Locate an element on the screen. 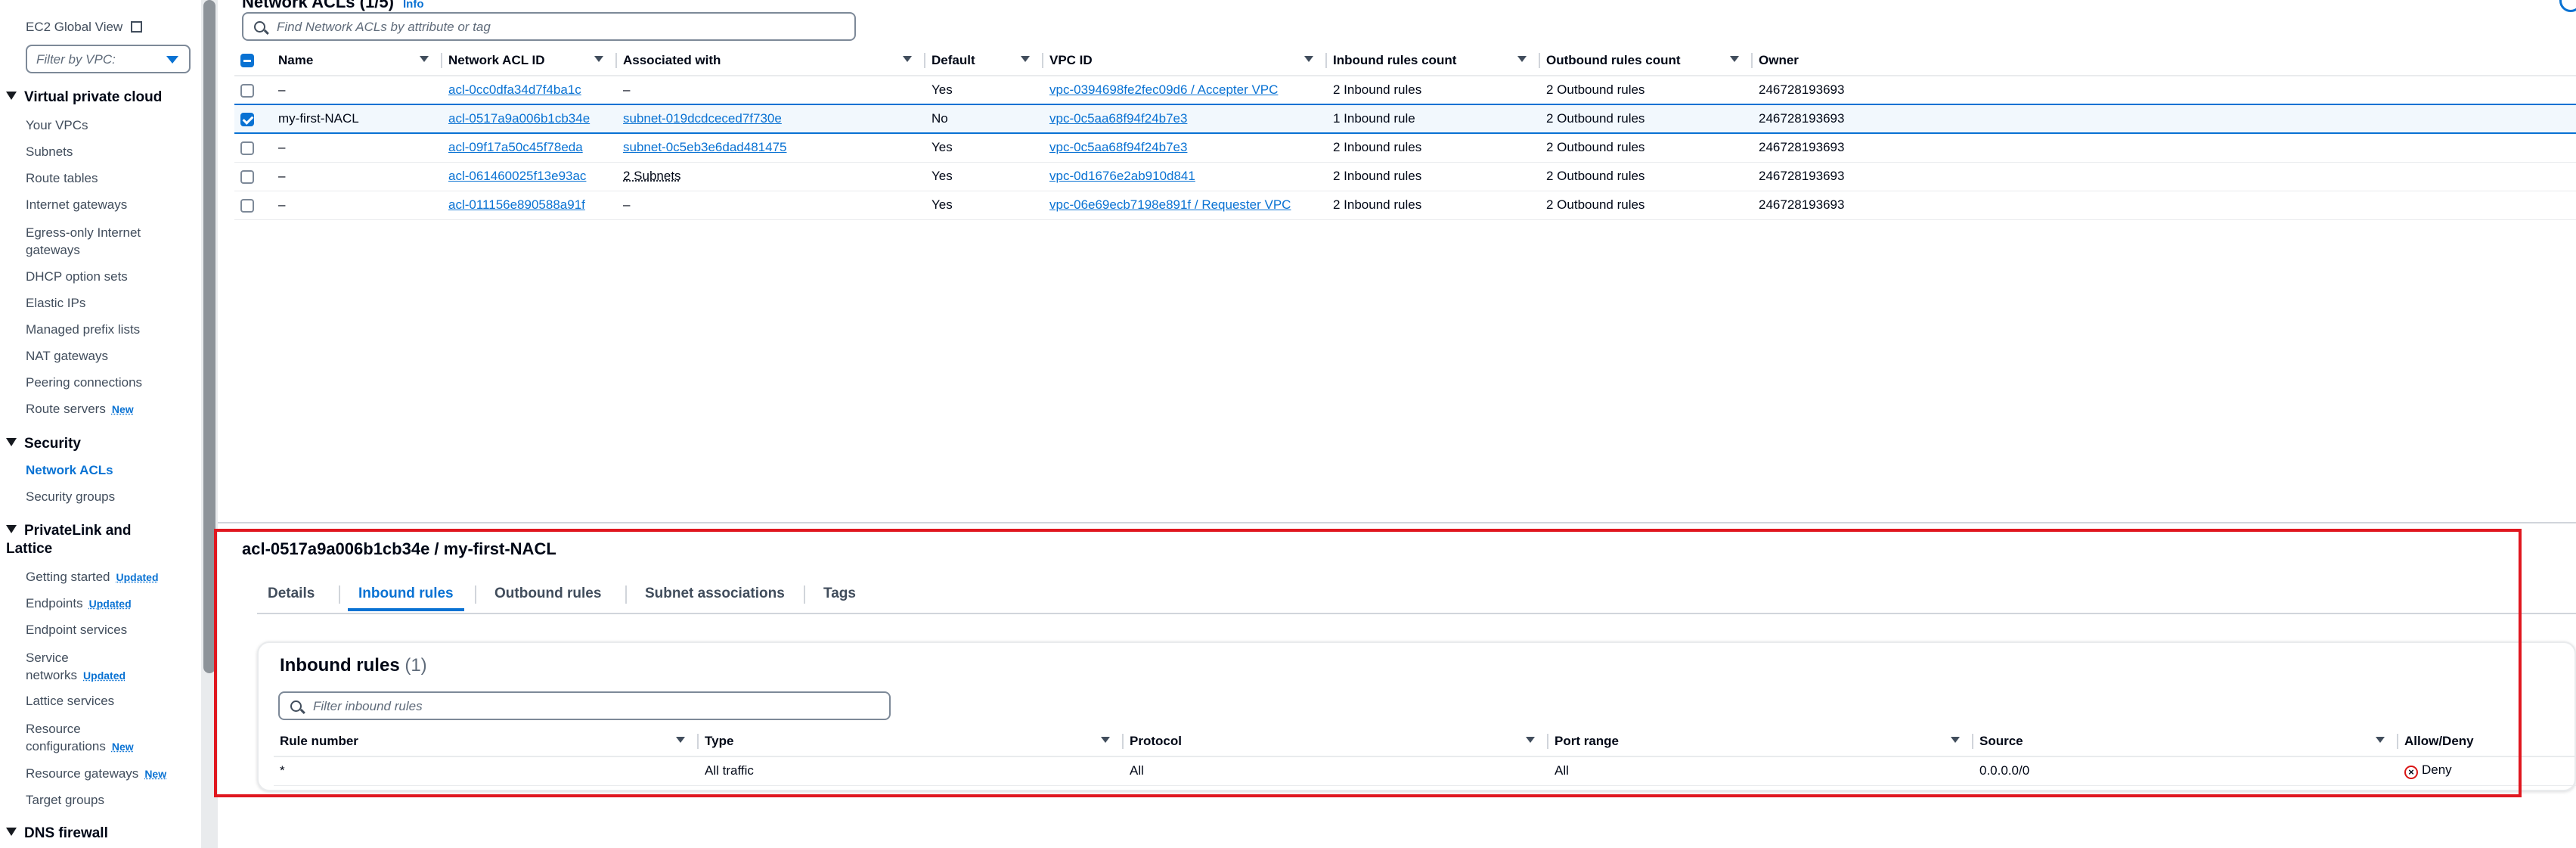 The width and height of the screenshot is (2576, 848). sidebar-item-elastic-ips: Elastic IPs is located at coordinates (55, 304).